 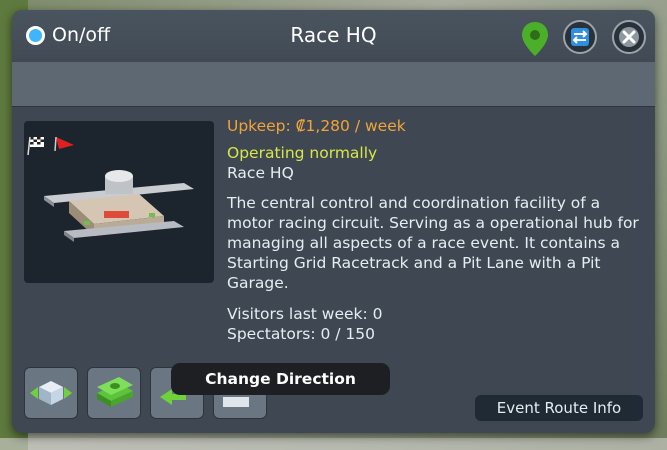 I want to click on panel-titlebar: On/off Race HQ, so click(x=333, y=36).